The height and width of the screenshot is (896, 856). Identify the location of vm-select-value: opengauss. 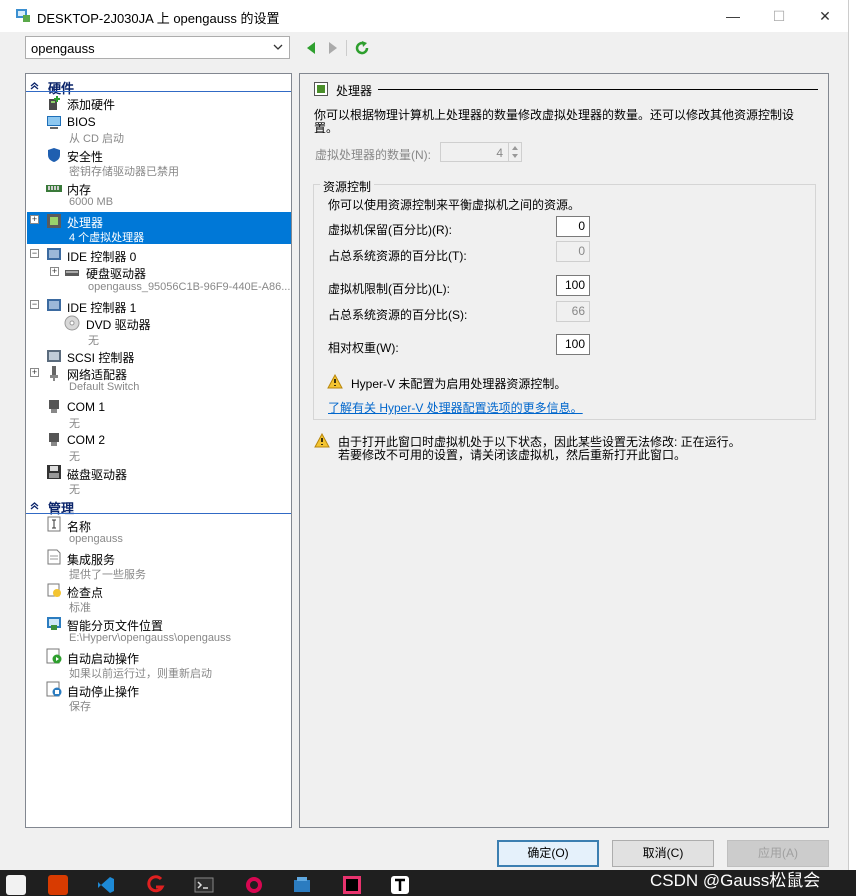
(63, 48).